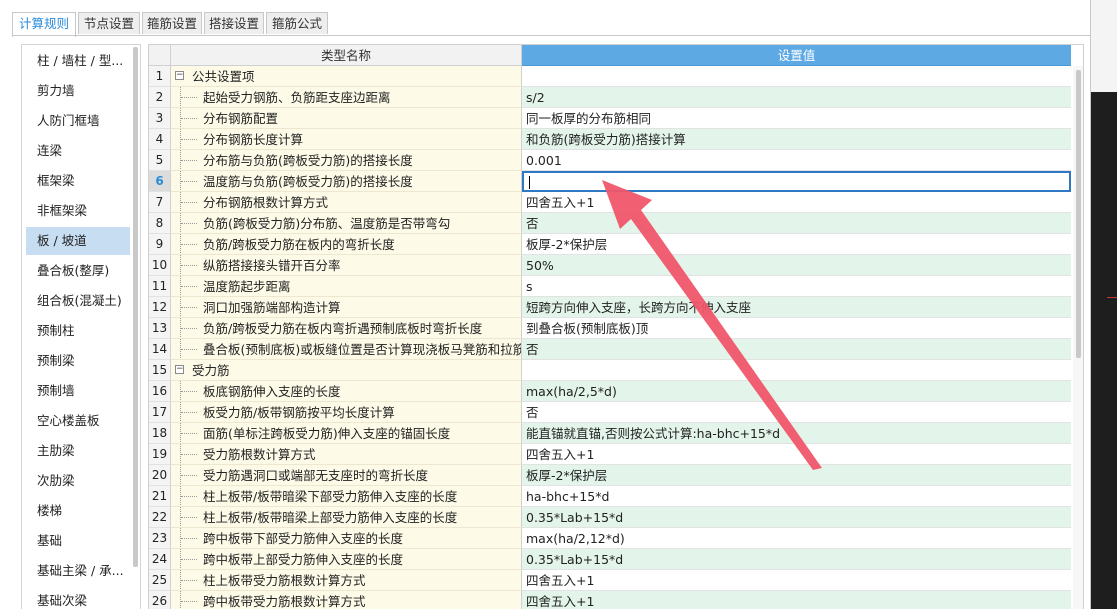 This screenshot has width=1117, height=609. I want to click on table-row: 10 纵筋搭接接头错开百分率 50%, so click(610, 265).